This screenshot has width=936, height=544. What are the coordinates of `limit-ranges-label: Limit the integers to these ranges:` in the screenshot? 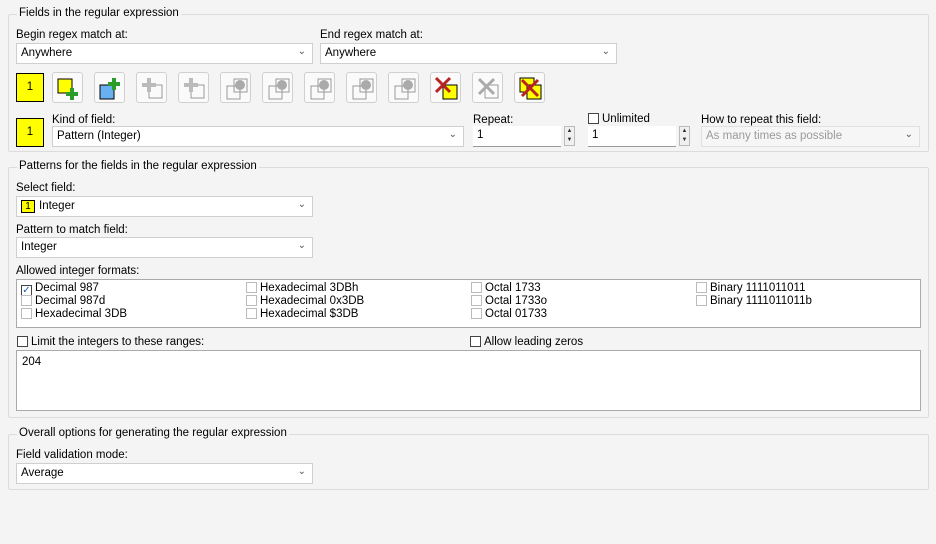 It's located at (118, 342).